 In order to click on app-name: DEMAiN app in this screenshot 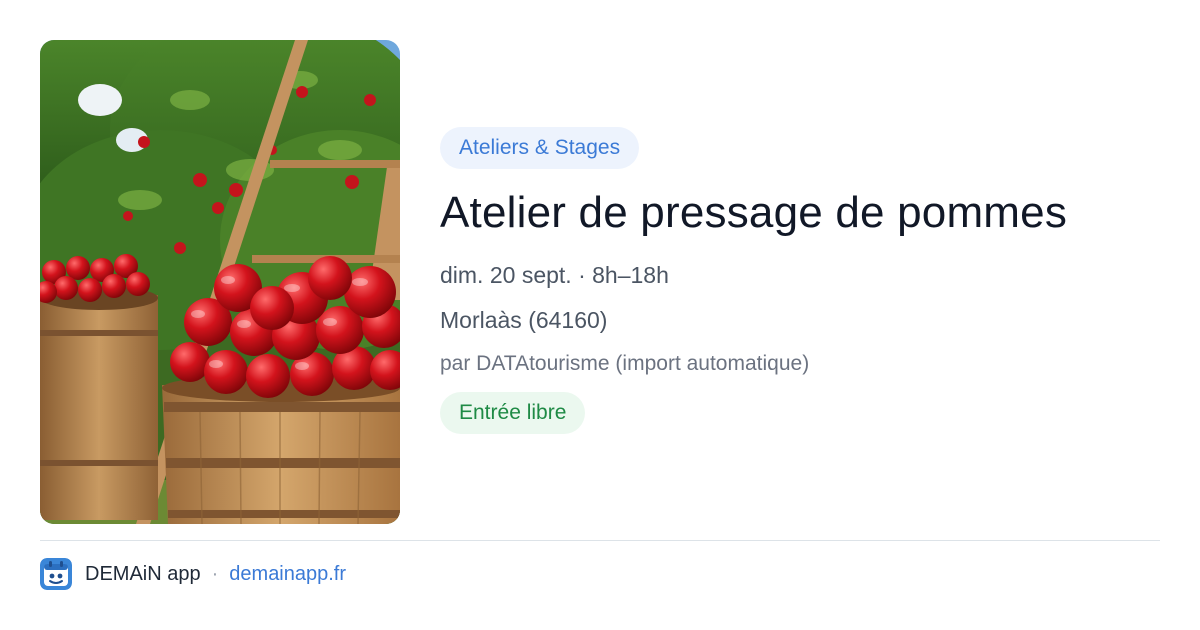, I will do `click(143, 573)`.